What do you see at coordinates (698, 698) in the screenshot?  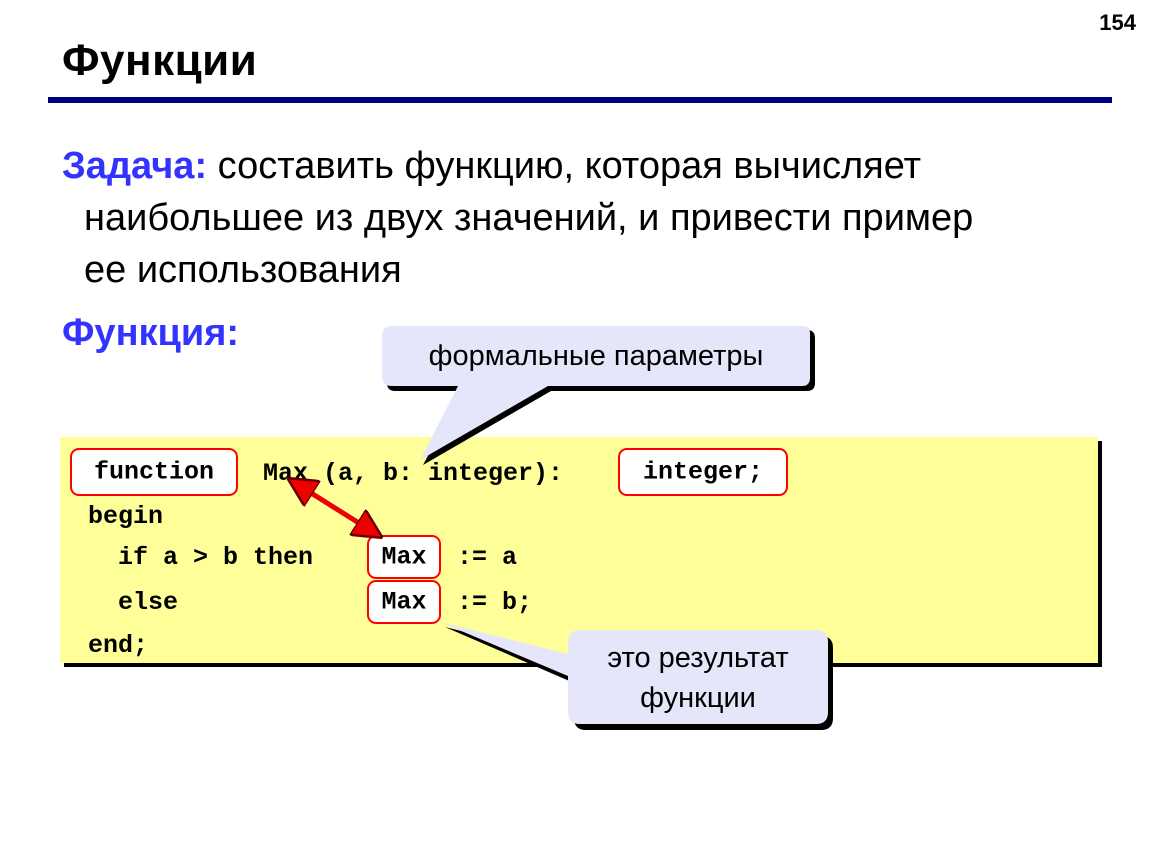 I see `callout-result-line2: функции` at bounding box center [698, 698].